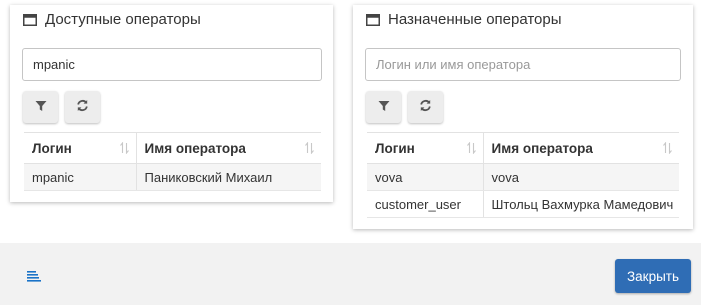  What do you see at coordinates (425, 204) in the screenshot?
I see `cell-login: customer_user` at bounding box center [425, 204].